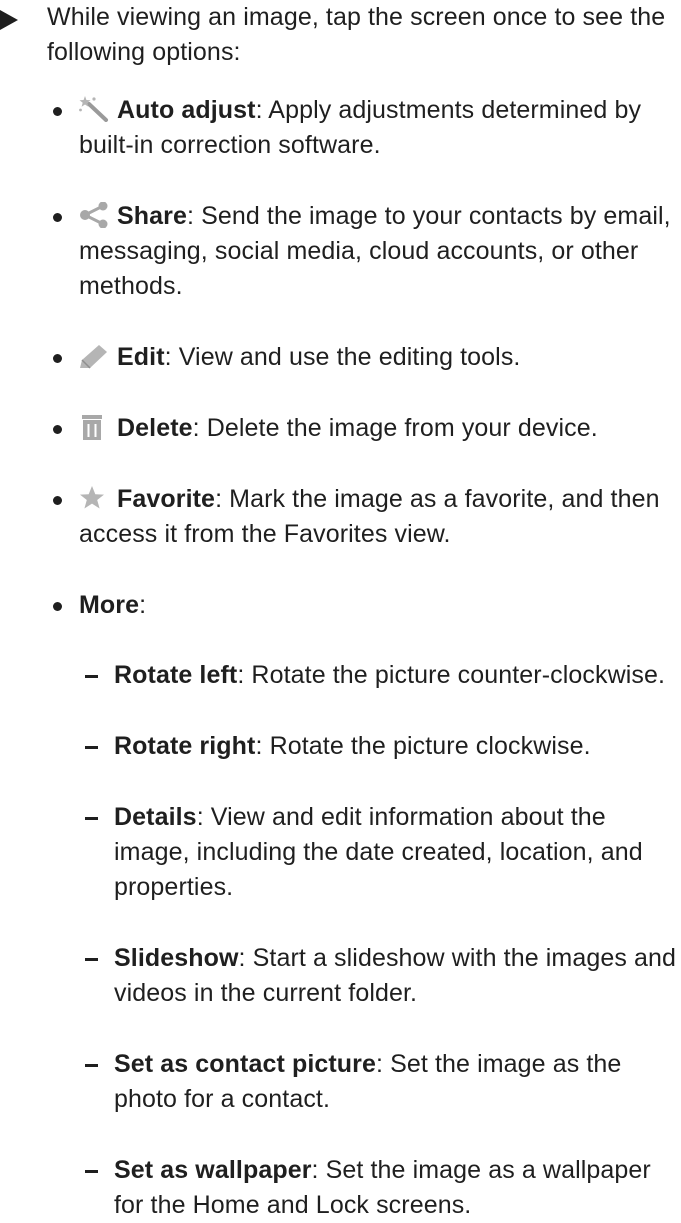 This screenshot has height=1223, width=681. Describe the element at coordinates (94, 356) in the screenshot. I see `edit-icon` at that location.